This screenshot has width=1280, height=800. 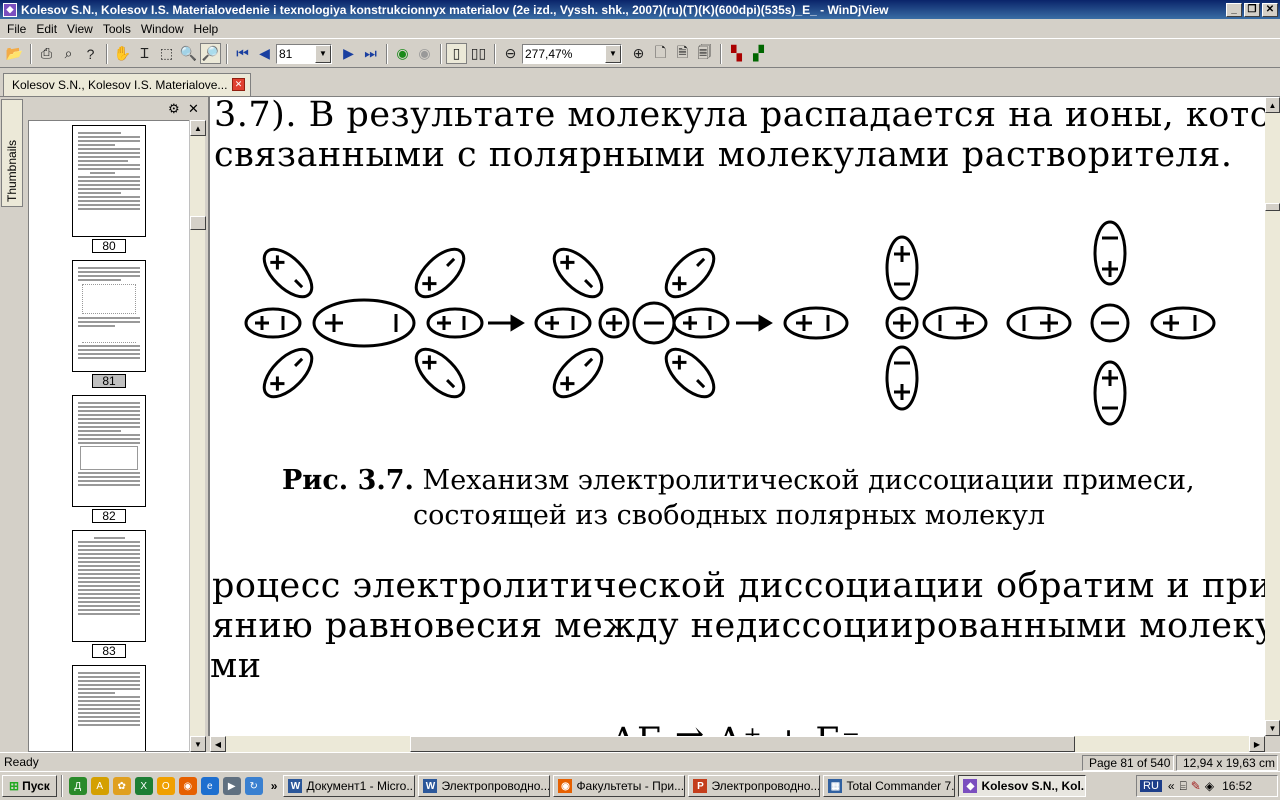 I want to click on minimize-button: _, so click(x=1234, y=9).